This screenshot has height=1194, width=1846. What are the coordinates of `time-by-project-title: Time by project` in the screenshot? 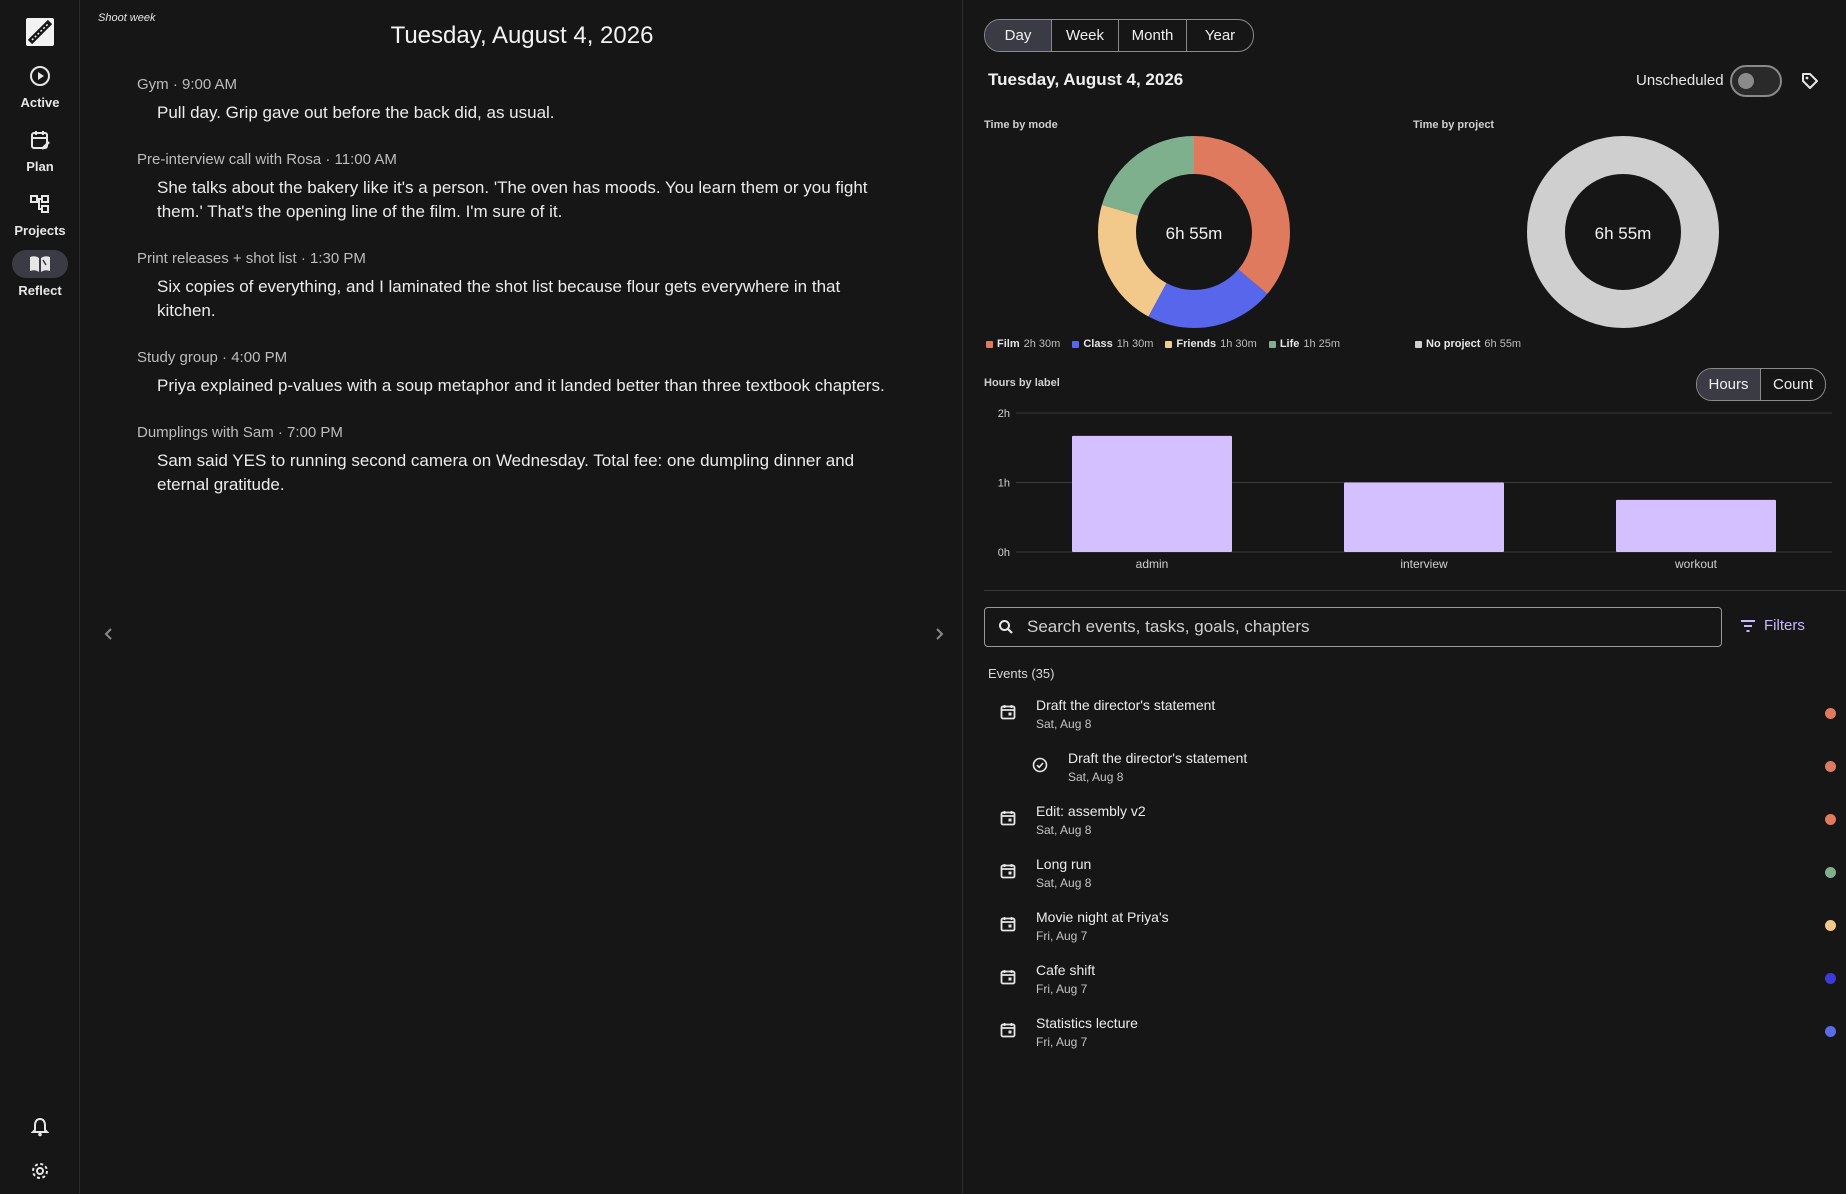 It's located at (1454, 125).